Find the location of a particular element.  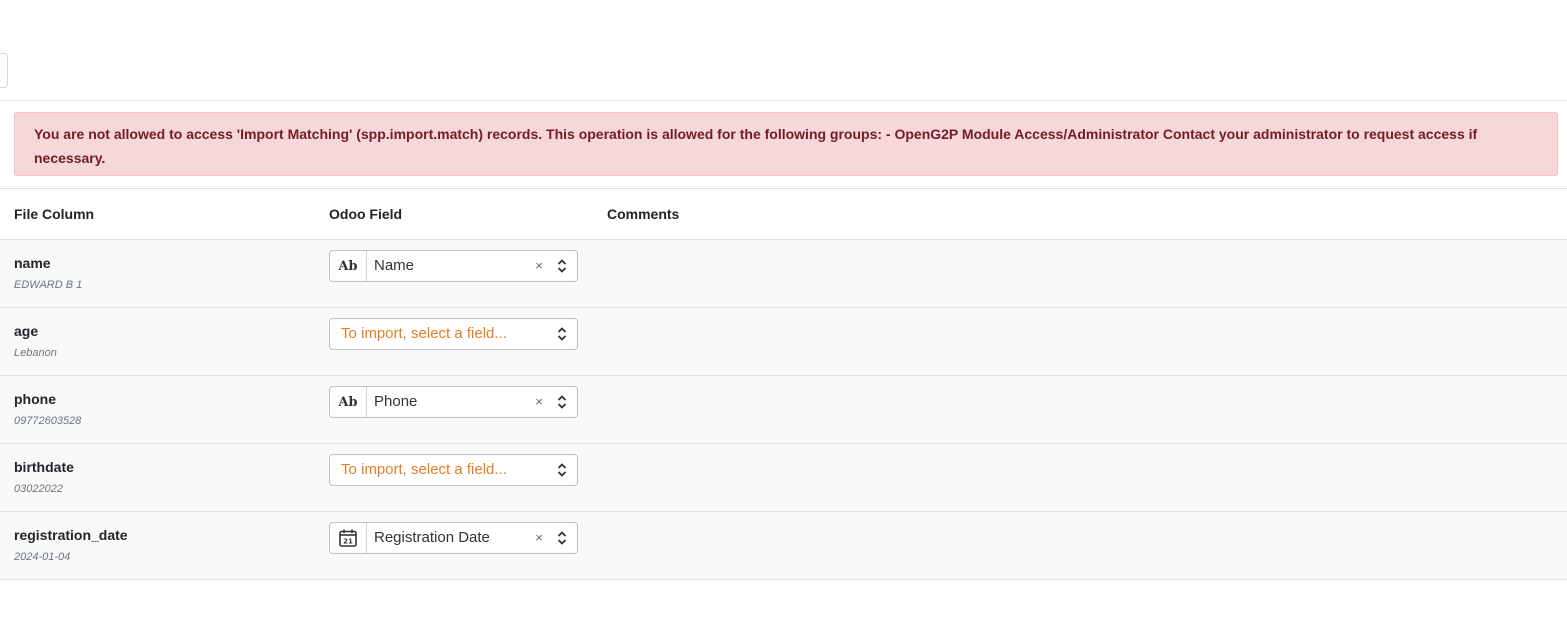

column-name: name is located at coordinates (32, 263).